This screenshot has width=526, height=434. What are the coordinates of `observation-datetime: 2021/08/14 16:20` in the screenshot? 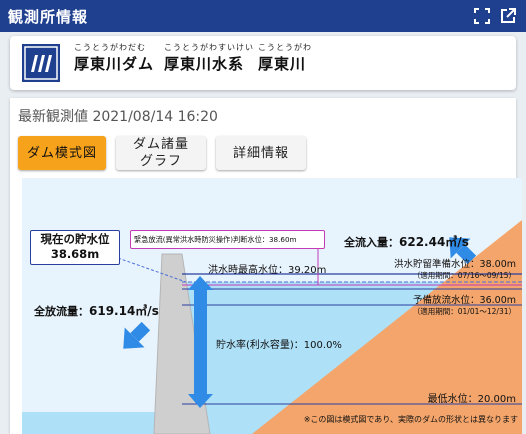 It's located at (155, 117).